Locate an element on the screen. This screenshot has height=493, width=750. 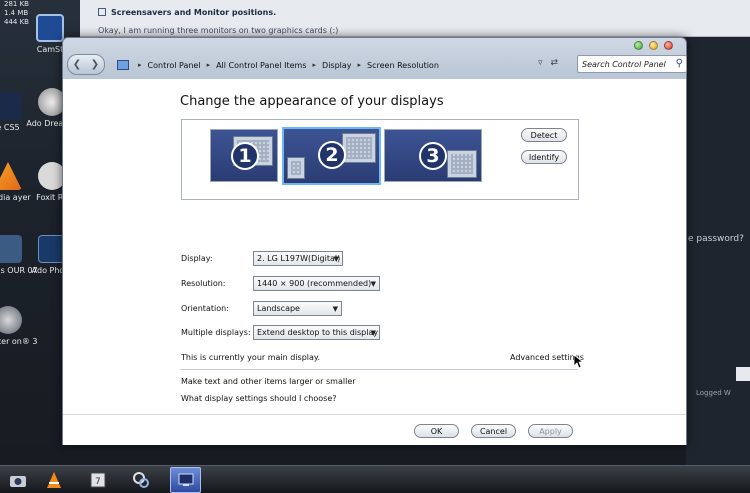
display-select: 2. LG L197W(Digital) ▼ is located at coordinates (298, 258).